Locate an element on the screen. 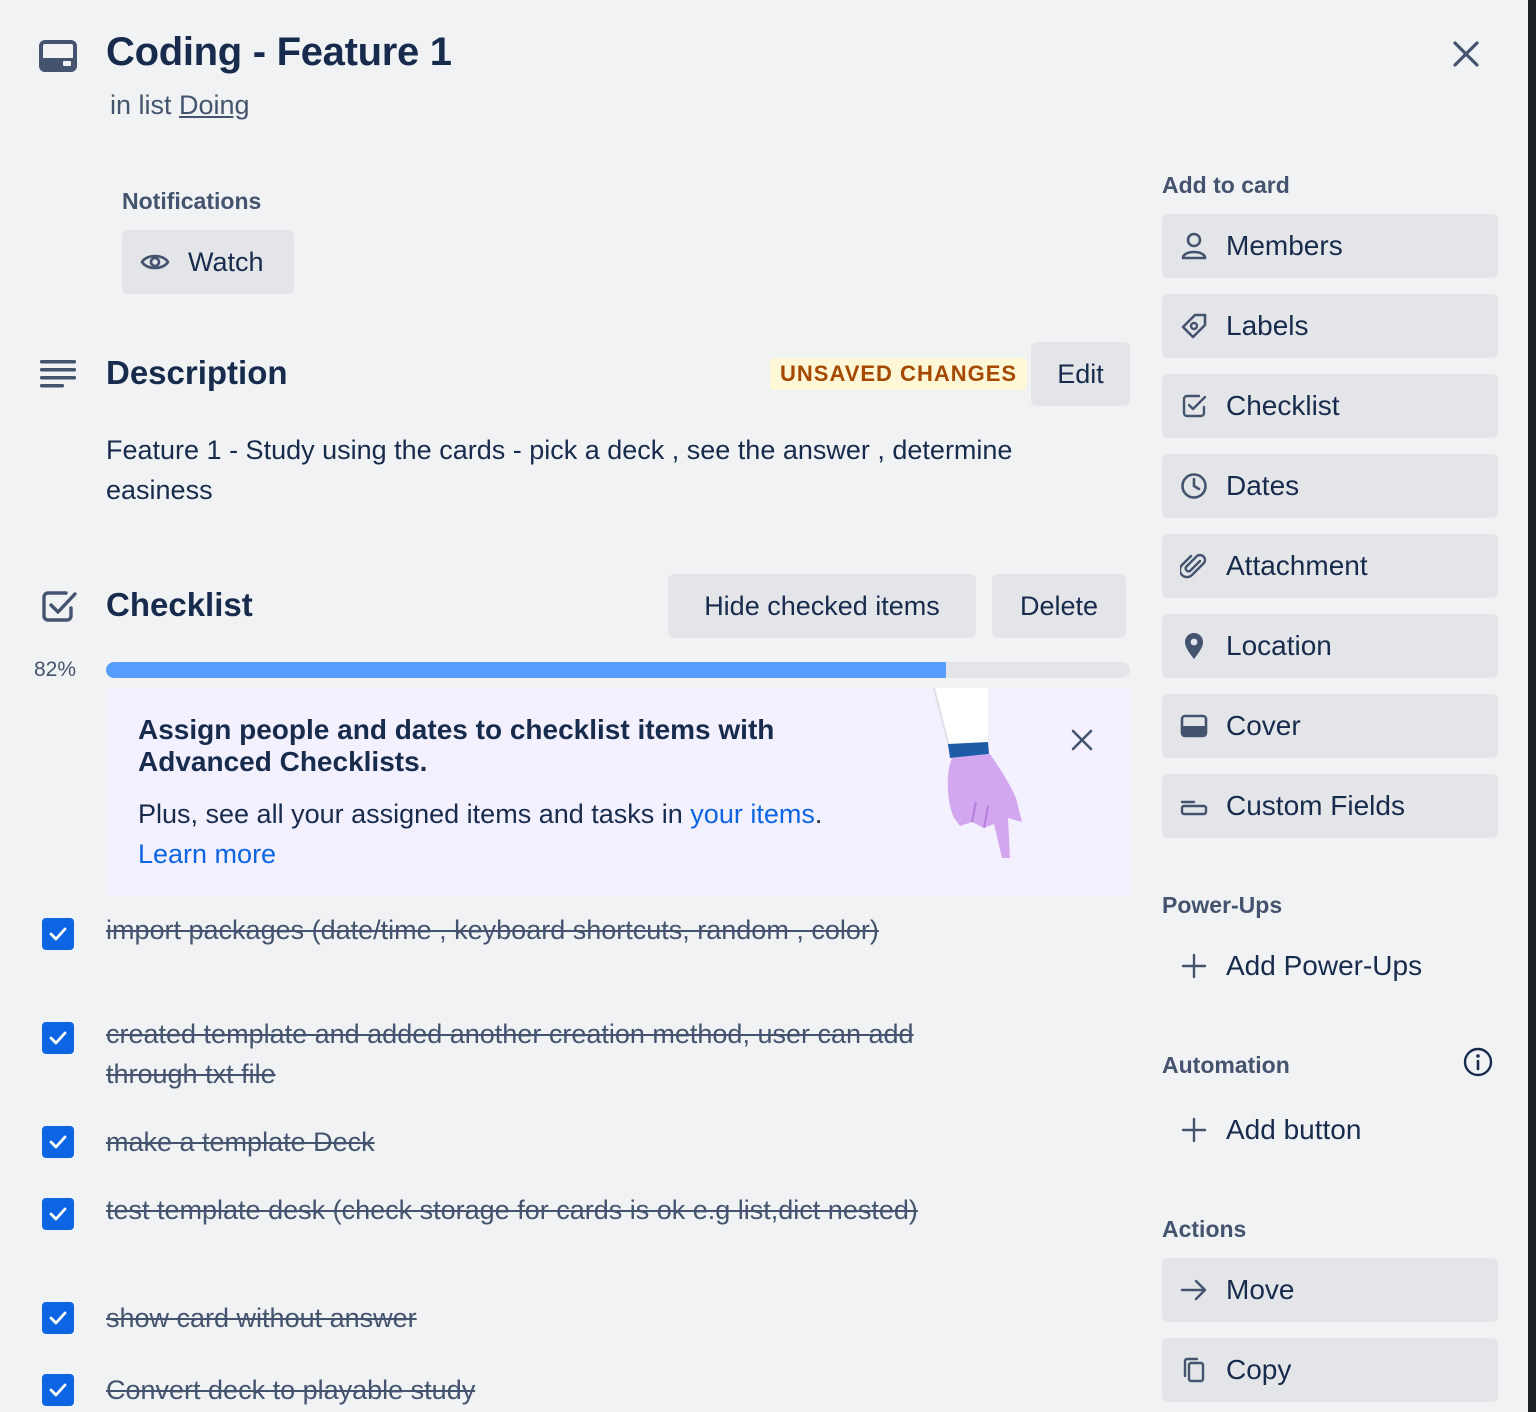  arrow-right-icon is located at coordinates (1193, 1290).